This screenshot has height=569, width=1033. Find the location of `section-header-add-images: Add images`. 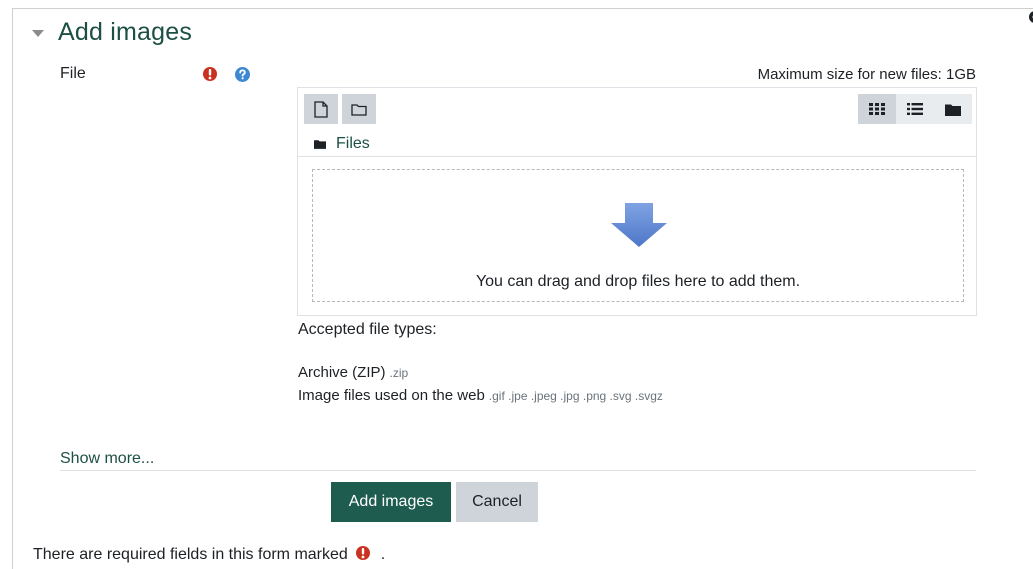

section-header-add-images: Add images is located at coordinates (112, 32).